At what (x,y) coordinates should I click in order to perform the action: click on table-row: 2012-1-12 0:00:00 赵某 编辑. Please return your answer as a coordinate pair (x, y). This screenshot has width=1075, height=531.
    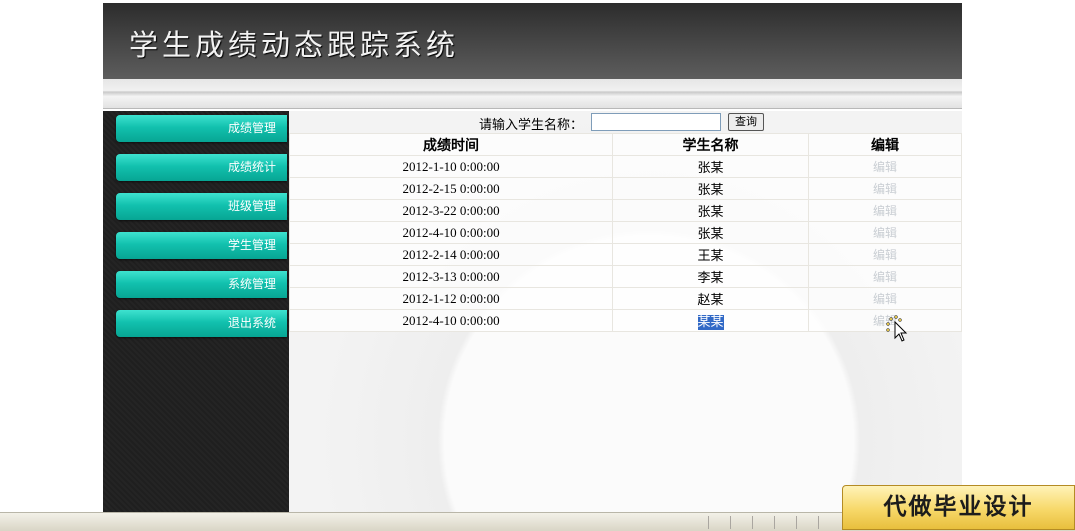
    Looking at the image, I should click on (625, 298).